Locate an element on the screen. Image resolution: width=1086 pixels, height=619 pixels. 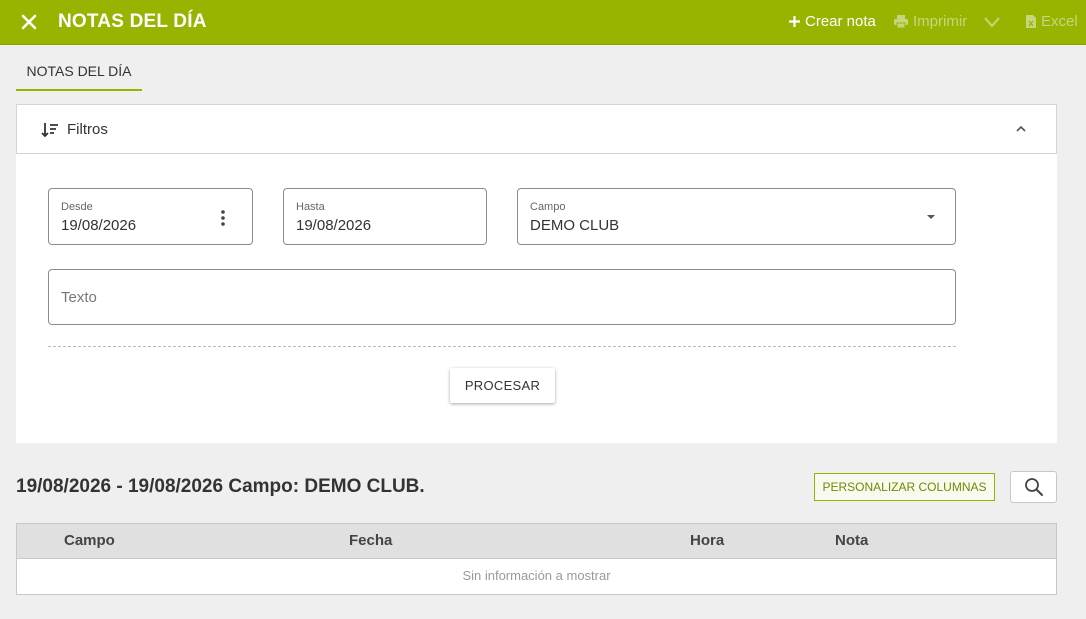
excel-file-icon is located at coordinates (1031, 21).